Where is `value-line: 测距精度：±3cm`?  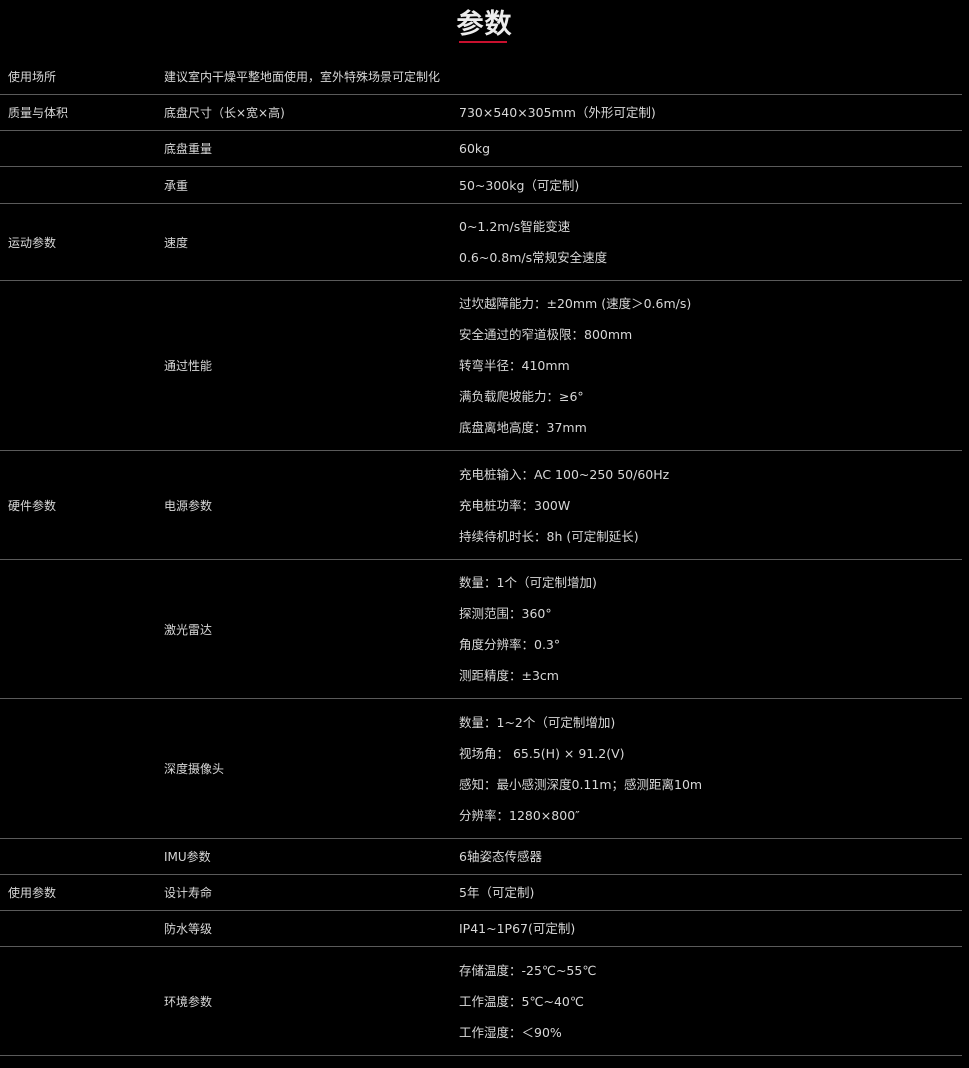
value-line: 测距精度：±3cm is located at coordinates (509, 675).